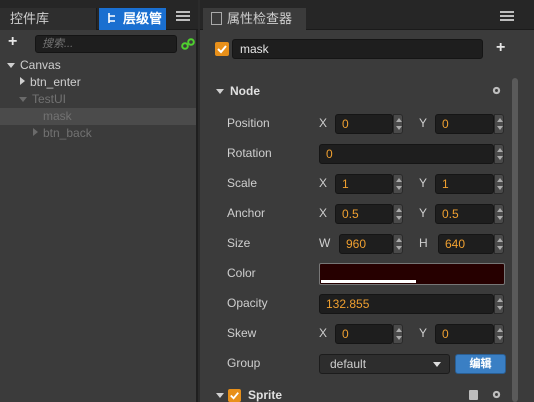 Image resolution: width=534 pixels, height=402 pixels. I want to click on add-node-button: +, so click(16, 42).